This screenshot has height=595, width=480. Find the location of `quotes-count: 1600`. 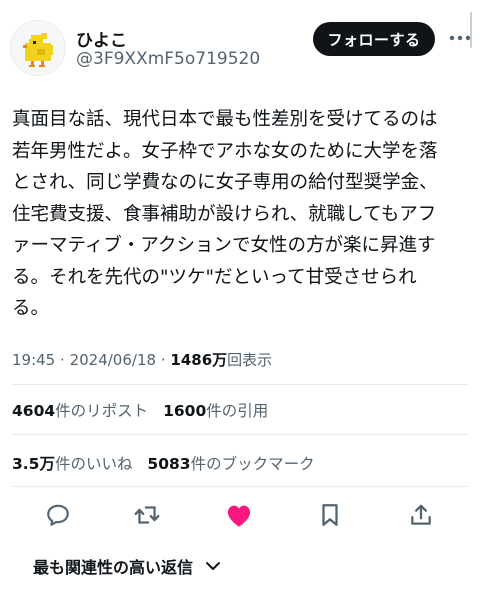

quotes-count: 1600 is located at coordinates (185, 411).